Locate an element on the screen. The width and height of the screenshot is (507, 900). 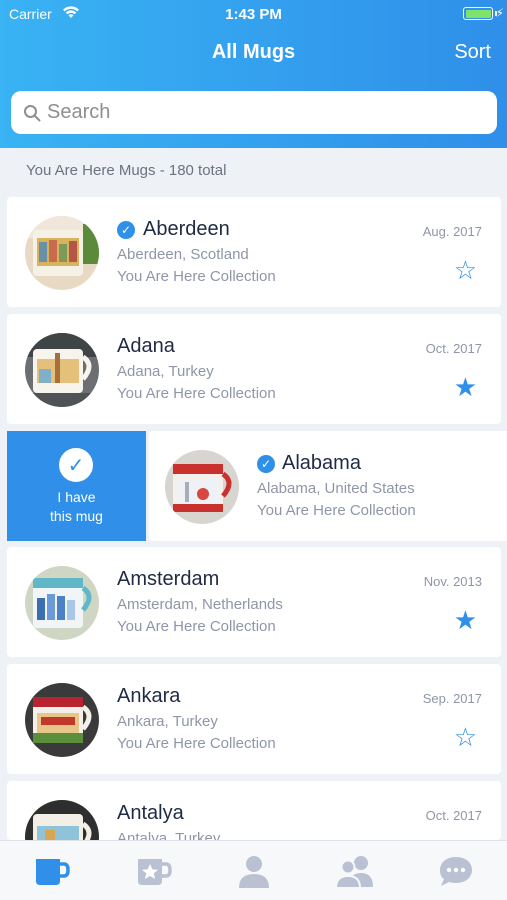
mug-location: Adana, Turkey is located at coordinates (165, 371).